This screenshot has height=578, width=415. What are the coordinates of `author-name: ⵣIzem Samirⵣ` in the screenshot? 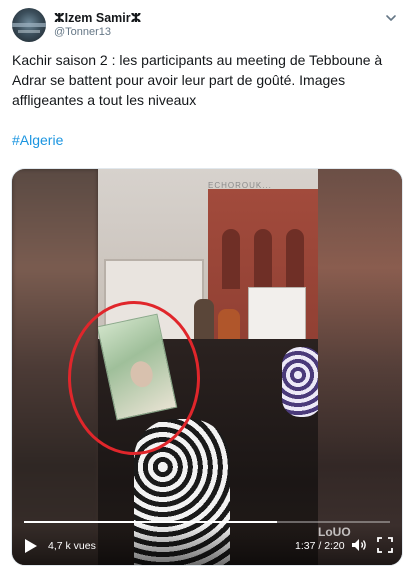 It's located at (97, 17).